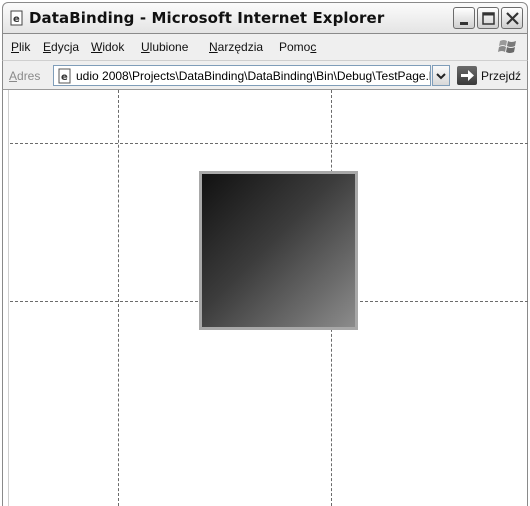  Describe the element at coordinates (107, 47) in the screenshot. I see `menu-item-widok: Widok` at that location.